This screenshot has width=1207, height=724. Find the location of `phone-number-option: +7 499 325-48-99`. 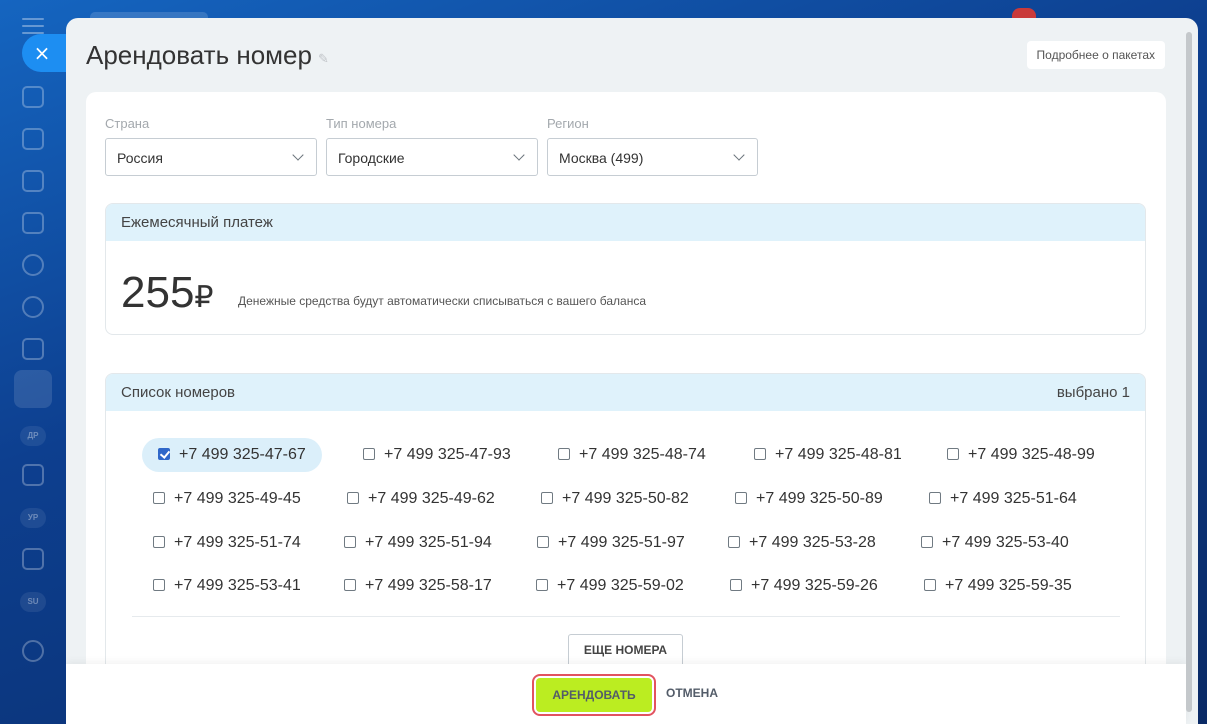

phone-number-option: +7 499 325-48-99 is located at coordinates (1021, 455).